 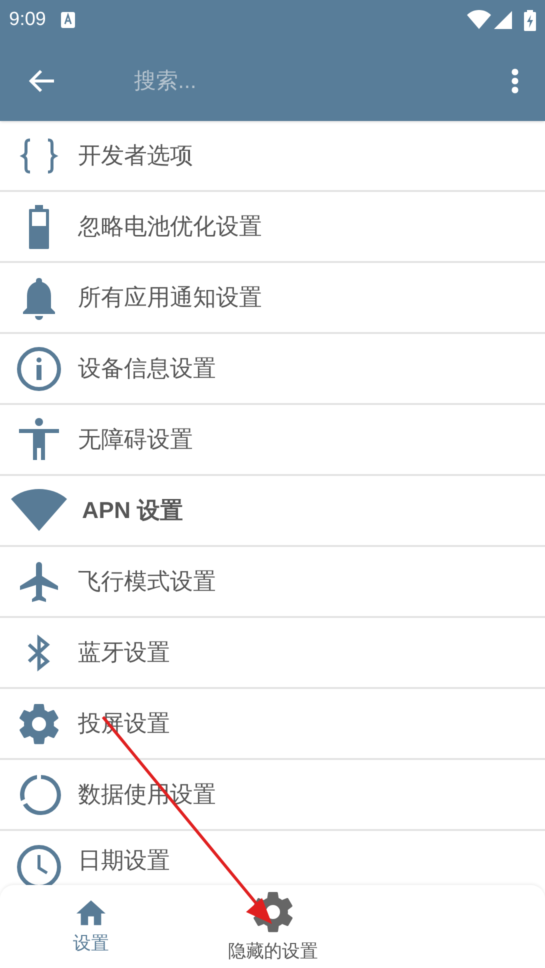 What do you see at coordinates (39, 864) in the screenshot?
I see `clock-icon` at bounding box center [39, 864].